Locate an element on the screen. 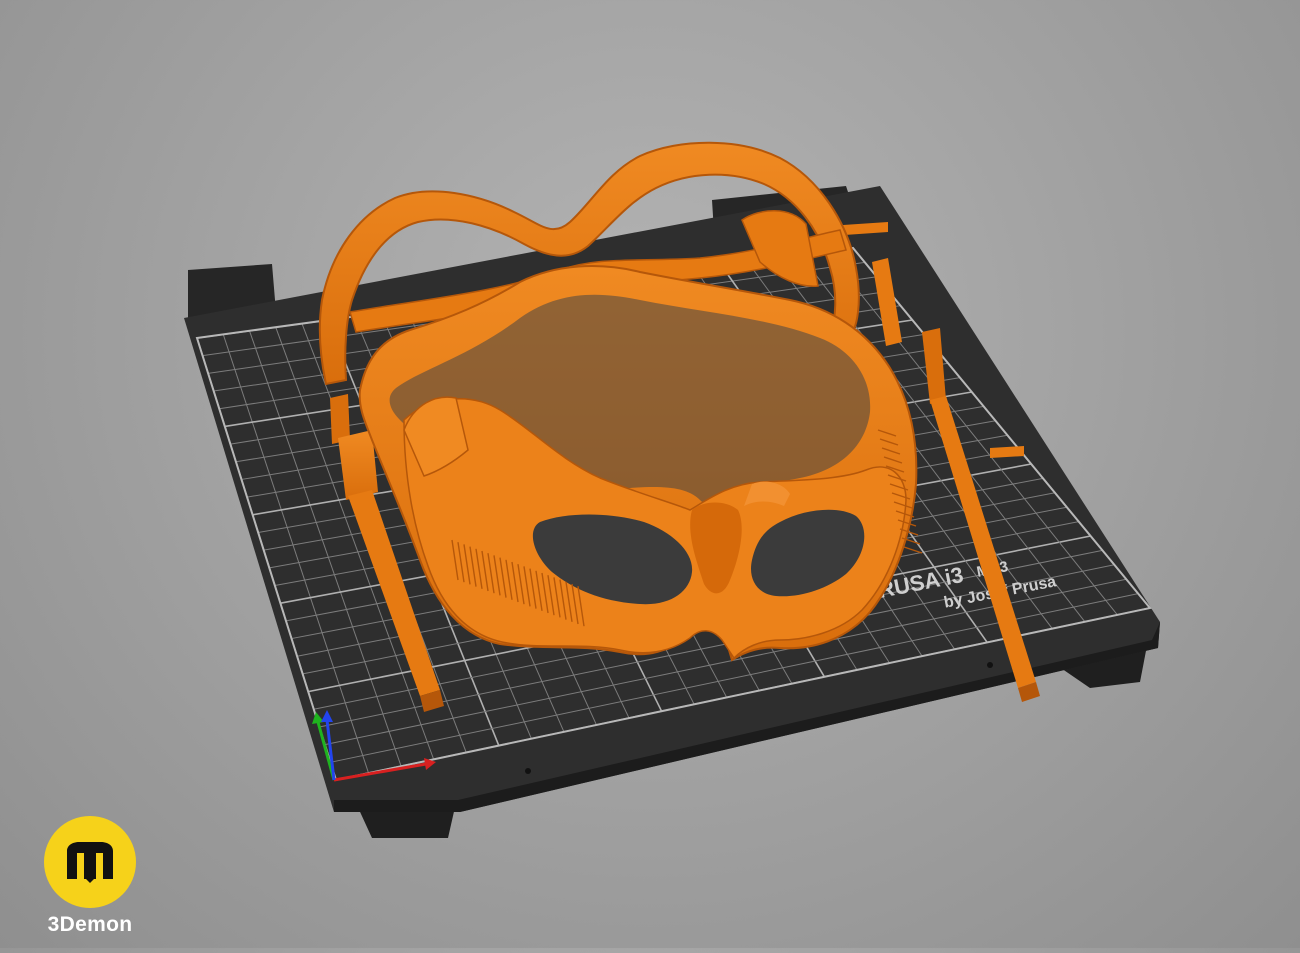 The height and width of the screenshot is (953, 1300). logo-glyph is located at coordinates (90, 862).